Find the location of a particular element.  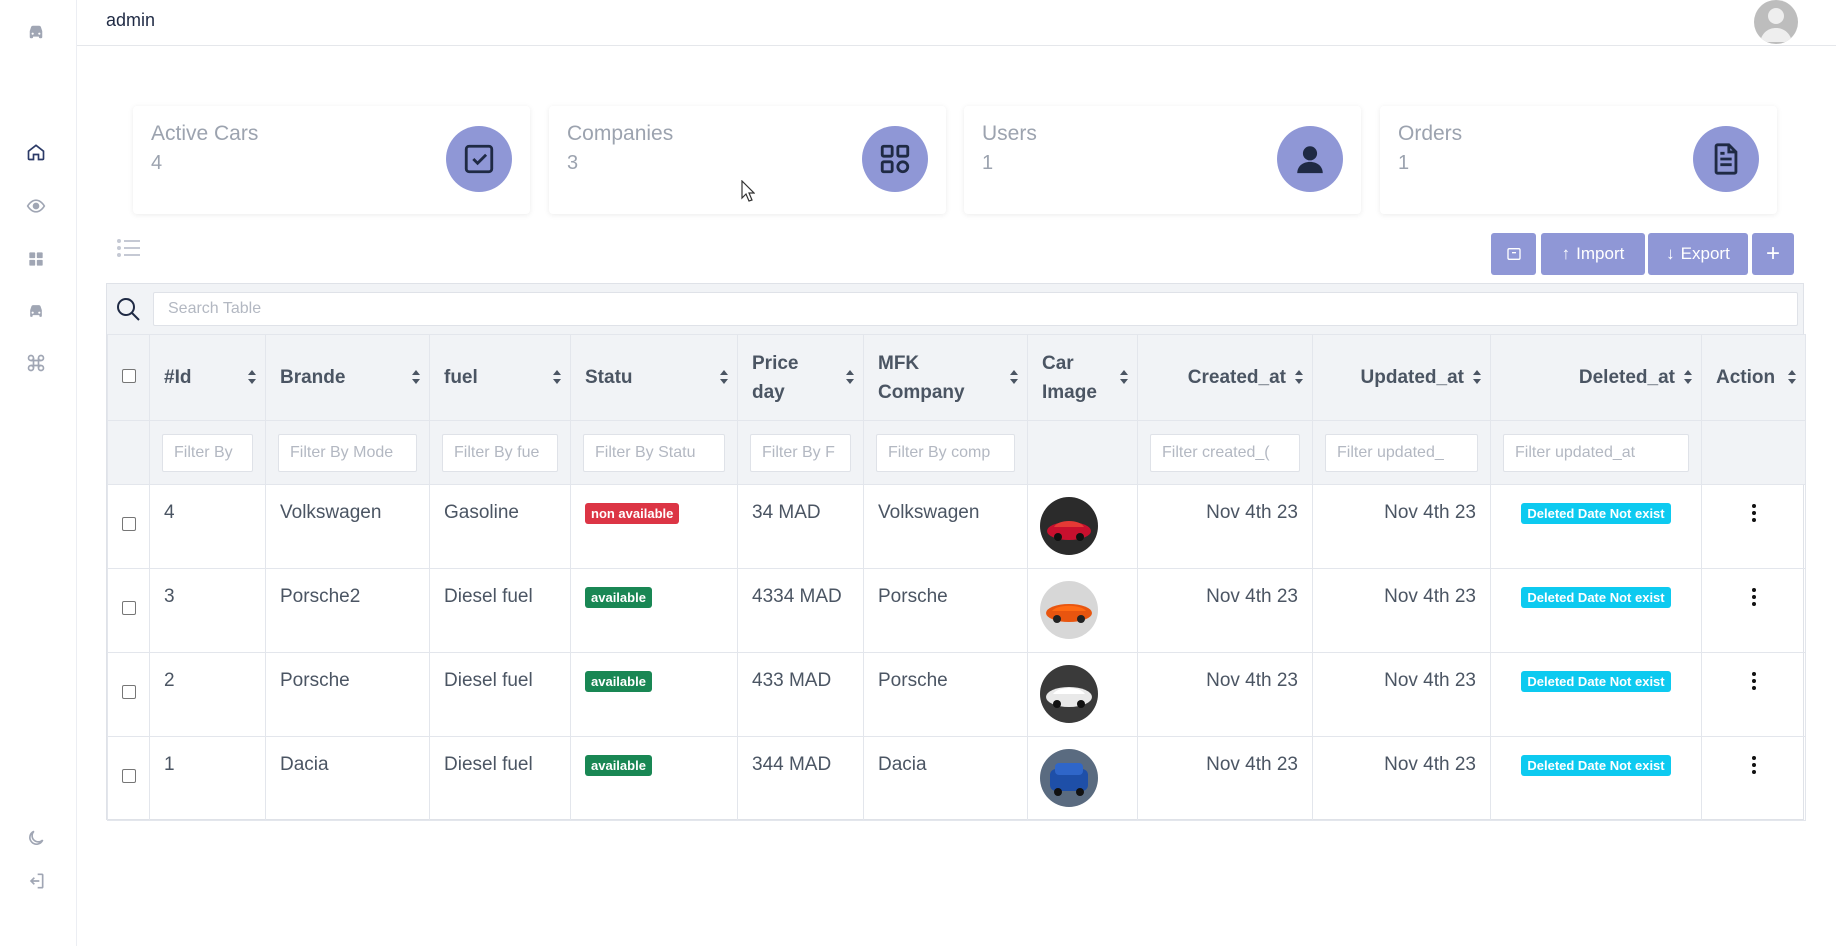

filter-row is located at coordinates (956, 452).